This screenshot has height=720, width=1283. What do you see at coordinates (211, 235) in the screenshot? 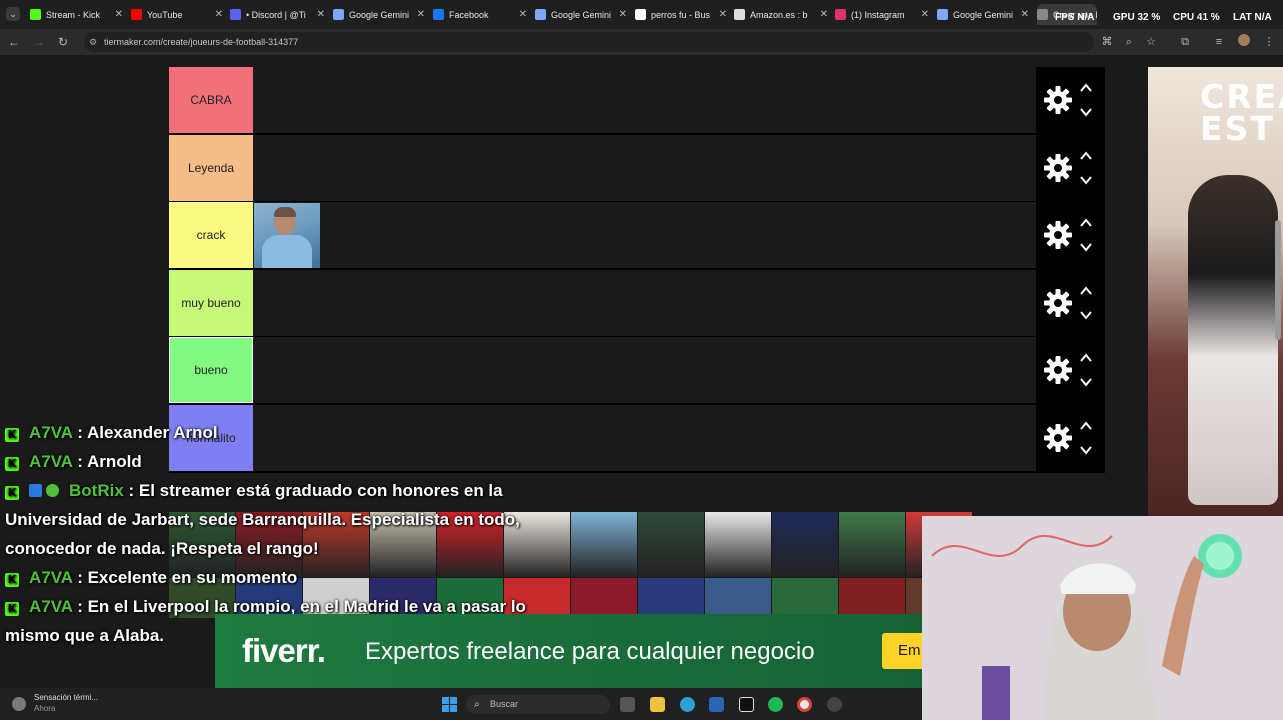
I see `tier-label: crack` at bounding box center [211, 235].